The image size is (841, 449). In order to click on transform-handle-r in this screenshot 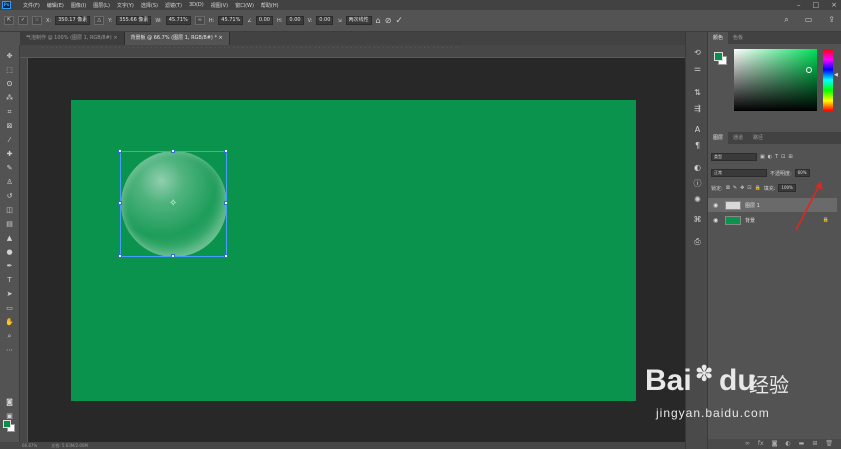, I will do `click(226, 203)`.